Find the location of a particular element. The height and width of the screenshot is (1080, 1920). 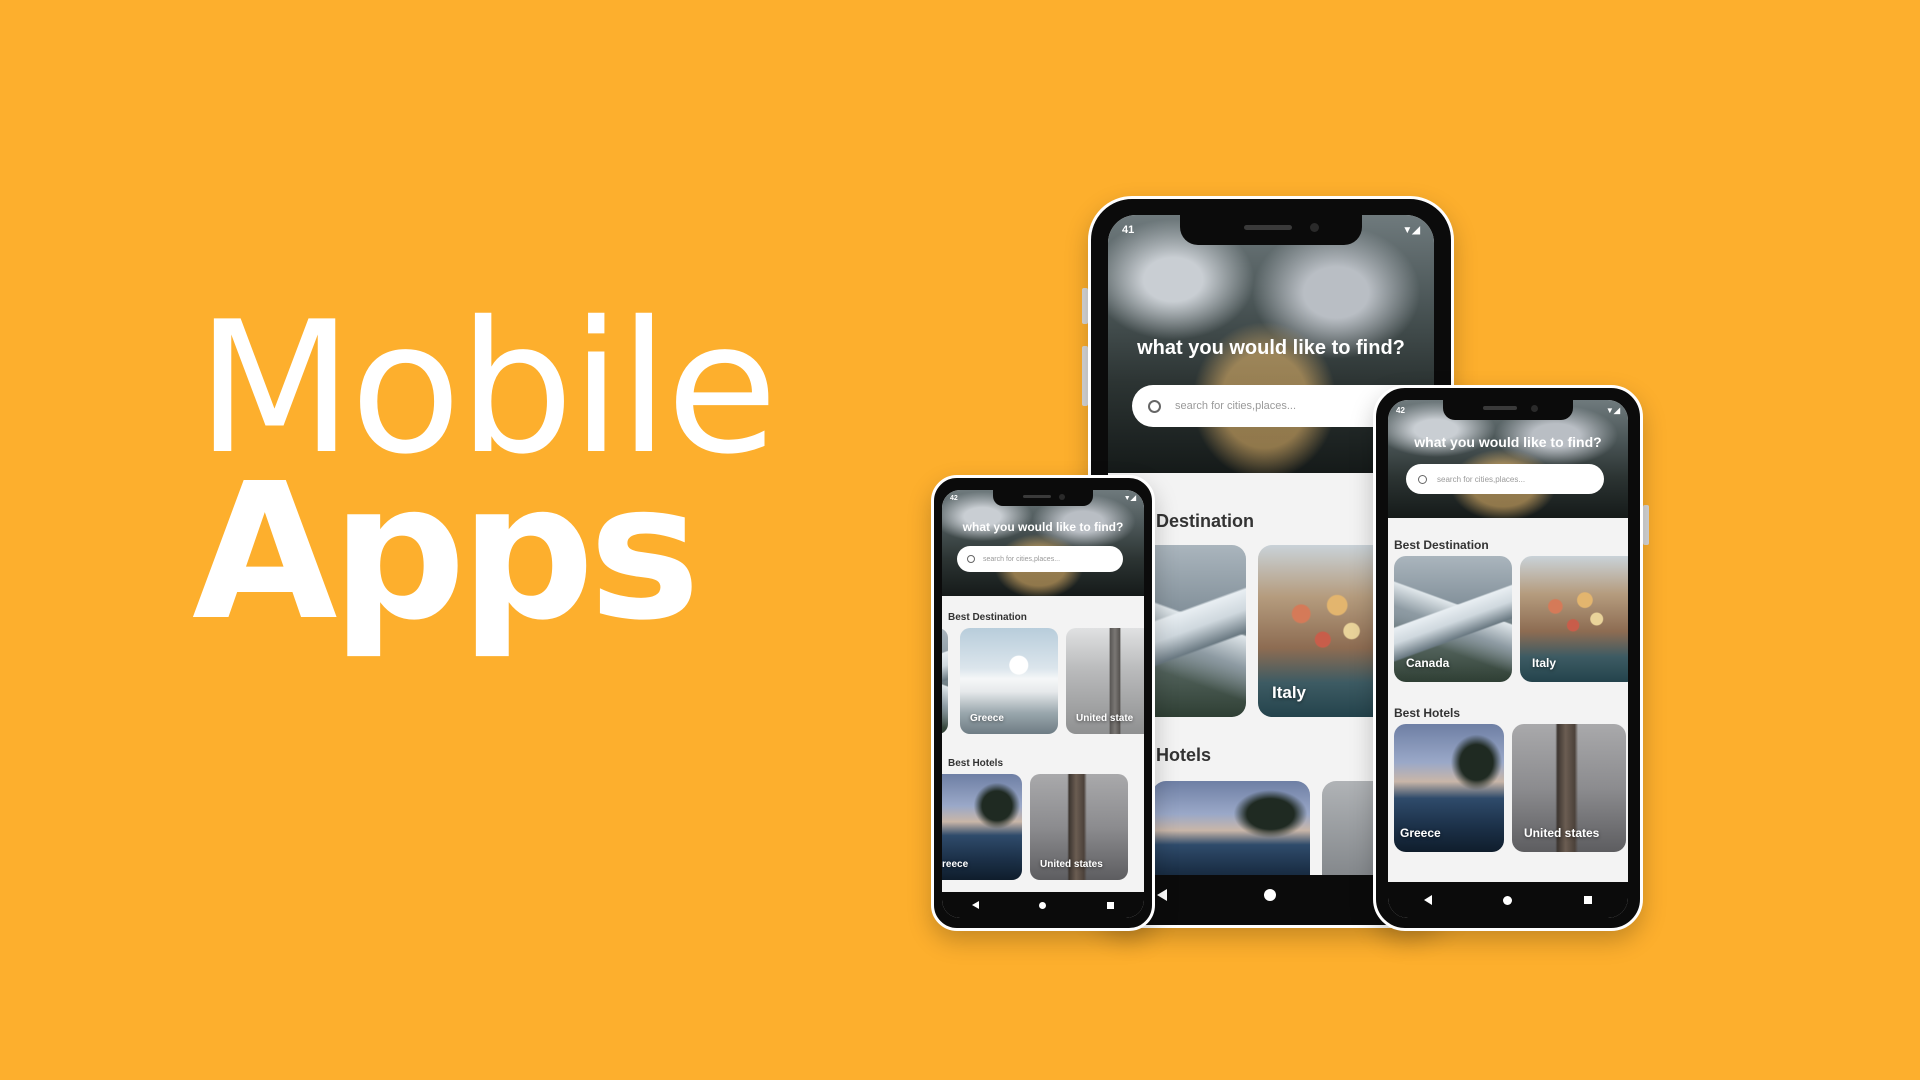

headline: Mobile Apps is located at coordinates (485, 472).